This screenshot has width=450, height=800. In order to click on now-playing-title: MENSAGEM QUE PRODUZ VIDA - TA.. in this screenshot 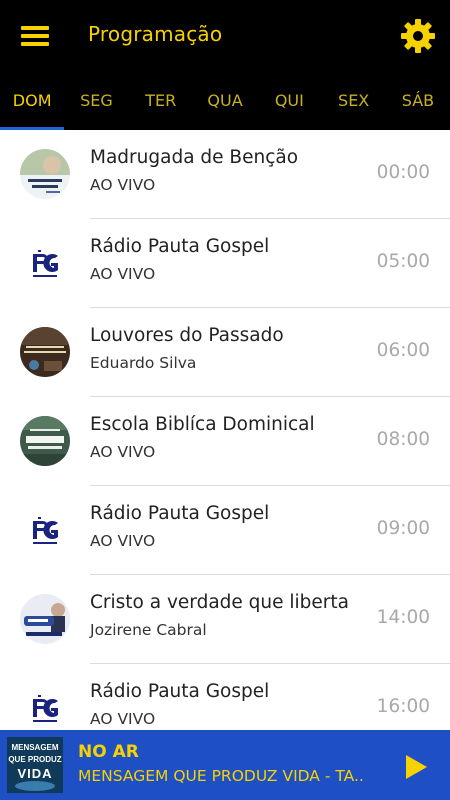, I will do `click(221, 776)`.